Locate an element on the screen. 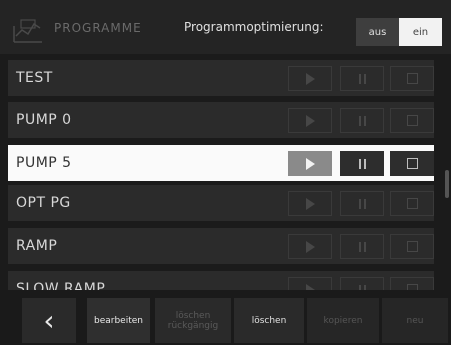 Image resolution: width=451 pixels, height=345 pixels. optimization-toggle: aus ein is located at coordinates (399, 32).